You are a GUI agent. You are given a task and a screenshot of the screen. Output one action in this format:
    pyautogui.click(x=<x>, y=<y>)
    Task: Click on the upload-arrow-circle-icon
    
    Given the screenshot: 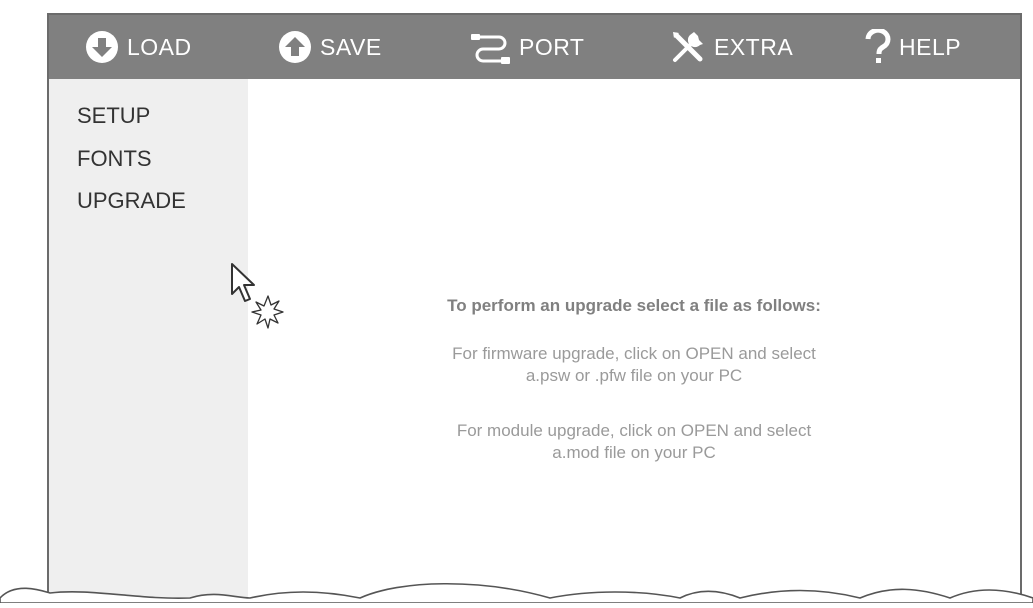 What is the action you would take?
    pyautogui.click(x=295, y=47)
    